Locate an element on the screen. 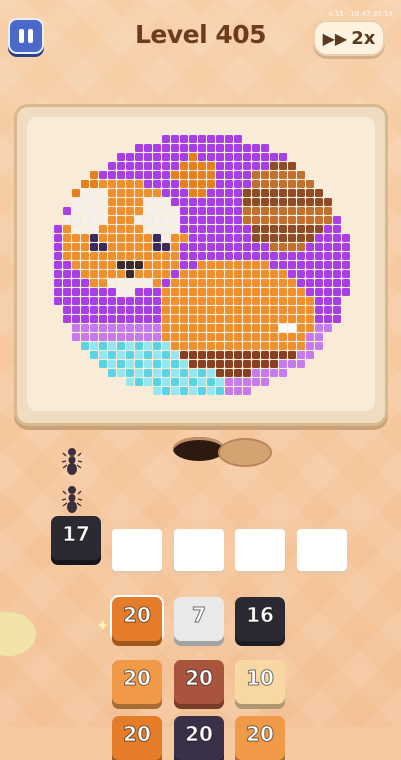 This screenshot has width=401, height=760. tile-number: 7 is located at coordinates (199, 615).